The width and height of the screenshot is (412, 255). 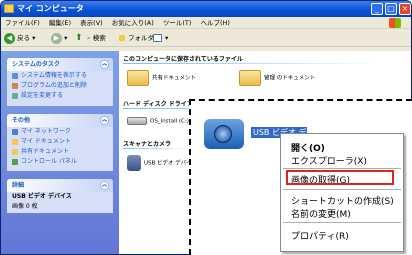 I want to click on usb-video-device-icon, so click(x=225, y=132).